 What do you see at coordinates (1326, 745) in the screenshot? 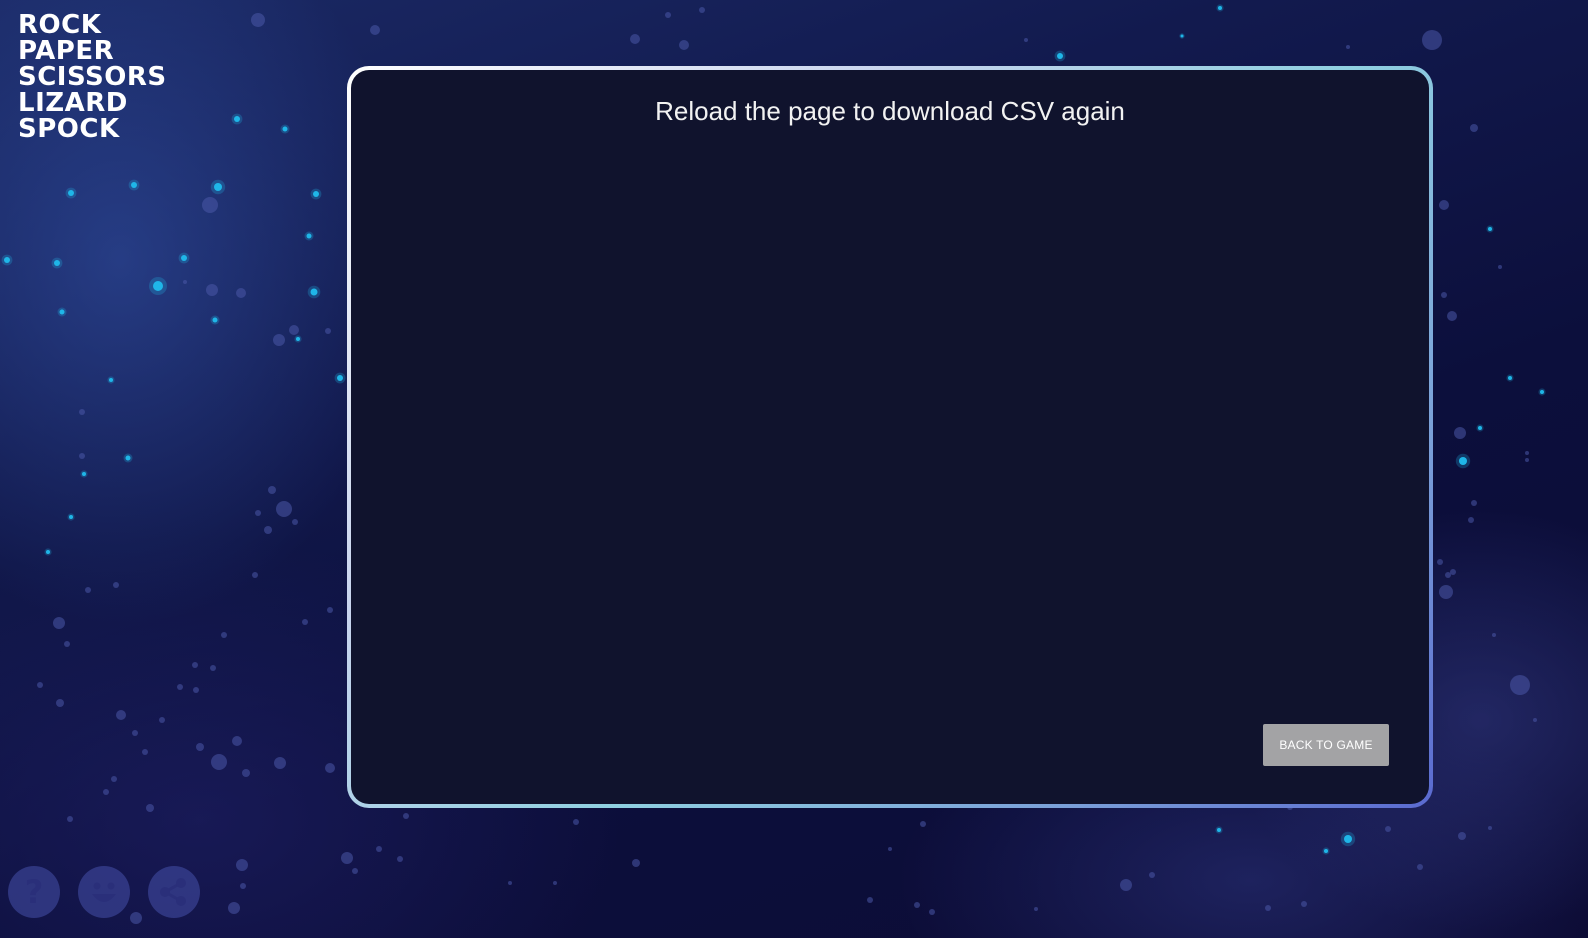
I see `back-to-game-button: BACK TO GAME` at bounding box center [1326, 745].